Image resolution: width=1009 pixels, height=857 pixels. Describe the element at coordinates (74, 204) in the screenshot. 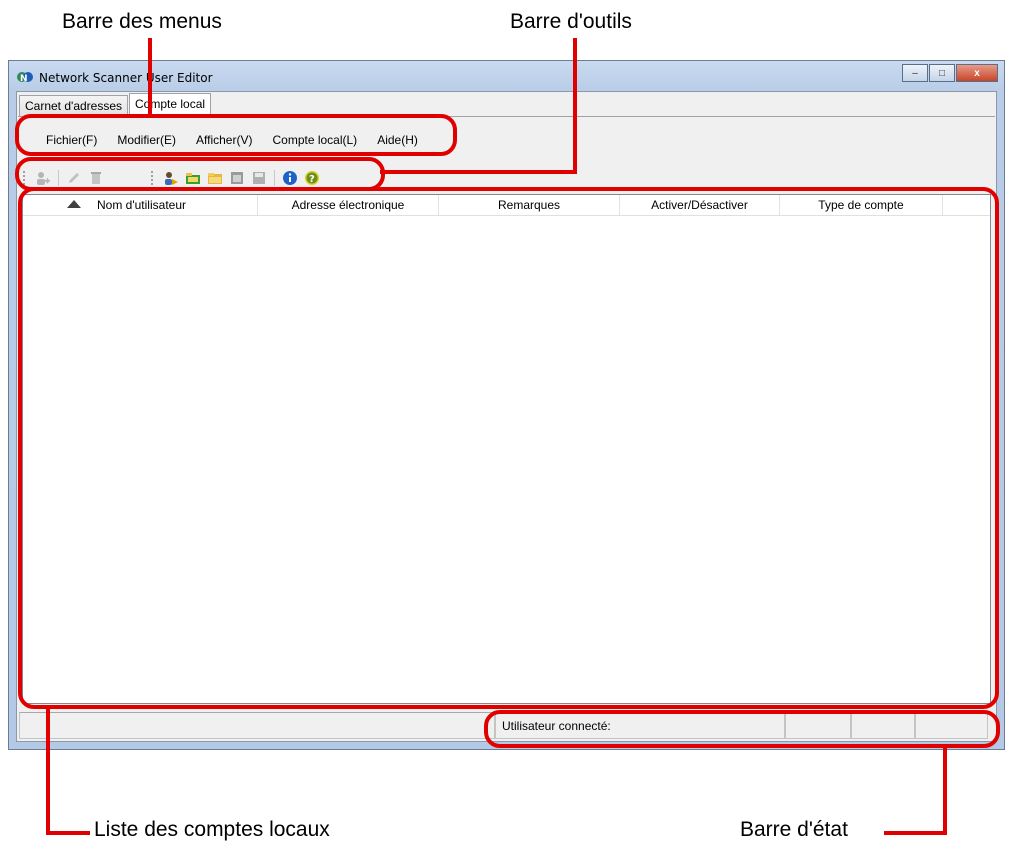

I see `sort-ascending-icon` at that location.